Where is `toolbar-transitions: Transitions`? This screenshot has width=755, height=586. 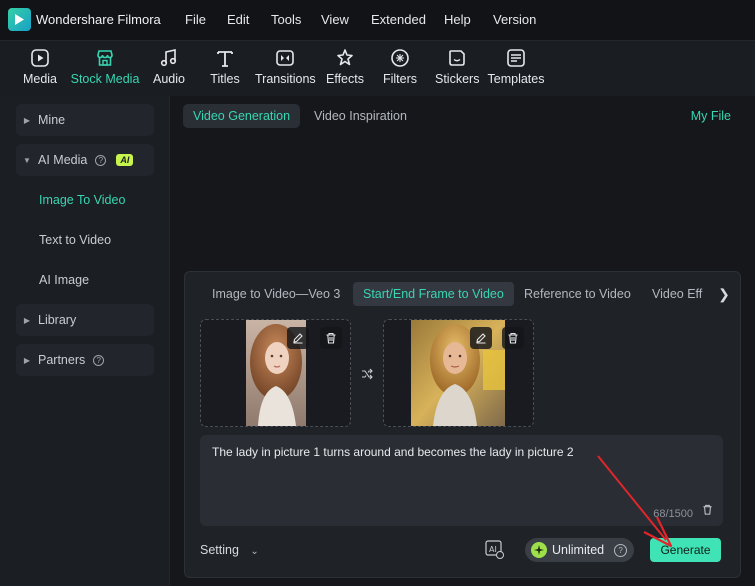
toolbar-transitions: Transitions is located at coordinates (285, 66).